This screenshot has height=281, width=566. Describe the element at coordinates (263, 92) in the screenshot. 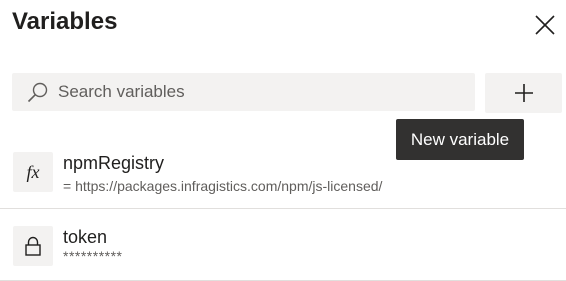

I see `search-input` at that location.